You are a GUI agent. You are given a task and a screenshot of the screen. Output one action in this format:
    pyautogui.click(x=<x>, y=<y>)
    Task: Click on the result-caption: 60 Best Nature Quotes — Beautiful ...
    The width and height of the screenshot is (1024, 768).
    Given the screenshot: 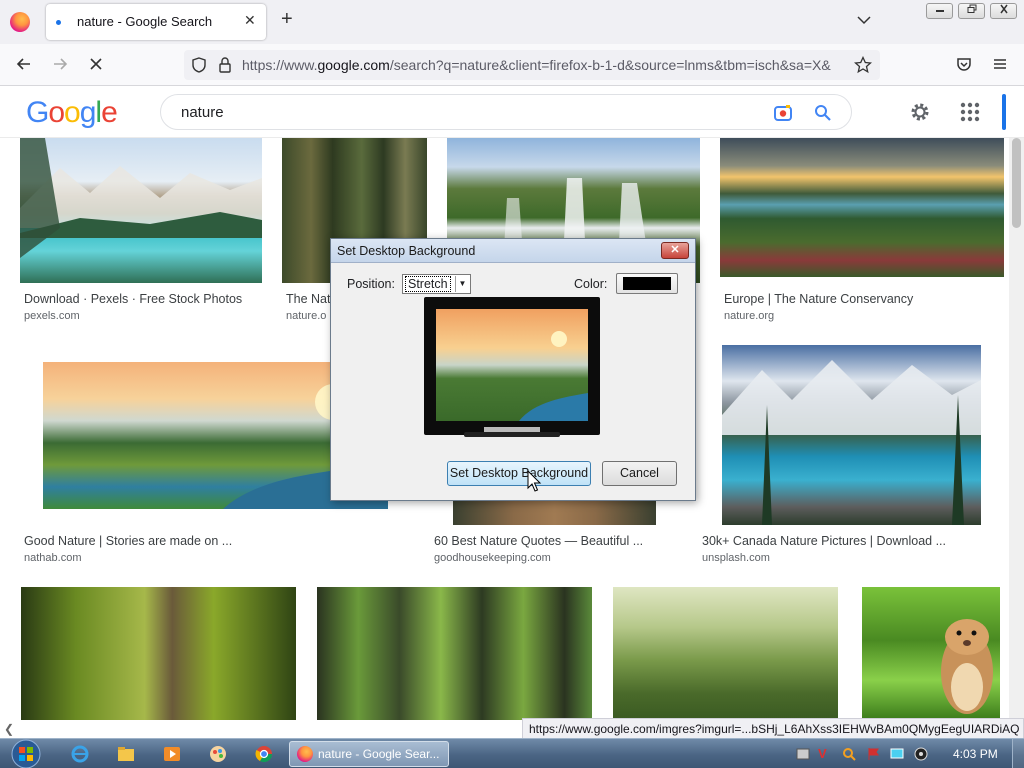 What is the action you would take?
    pyautogui.click(x=538, y=541)
    